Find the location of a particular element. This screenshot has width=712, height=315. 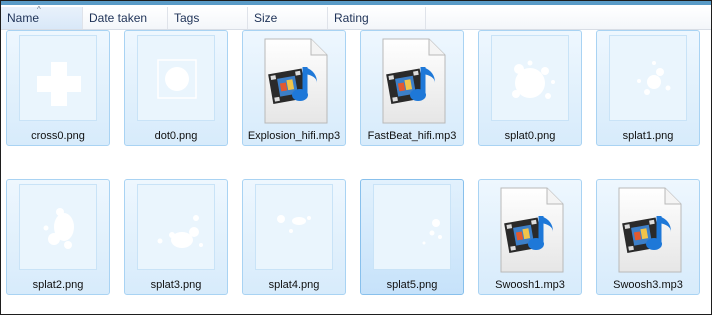

file-tile: Swoosh1.mp3 is located at coordinates (530, 237).